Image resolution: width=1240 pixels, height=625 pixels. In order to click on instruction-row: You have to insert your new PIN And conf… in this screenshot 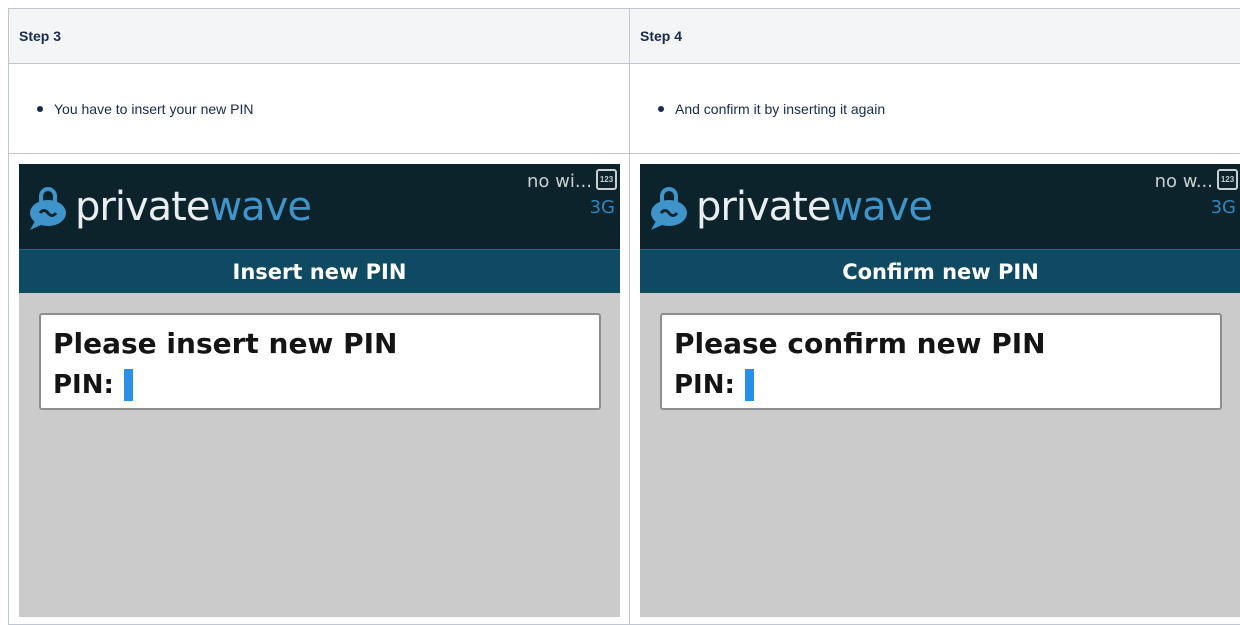, I will do `click(624, 109)`.